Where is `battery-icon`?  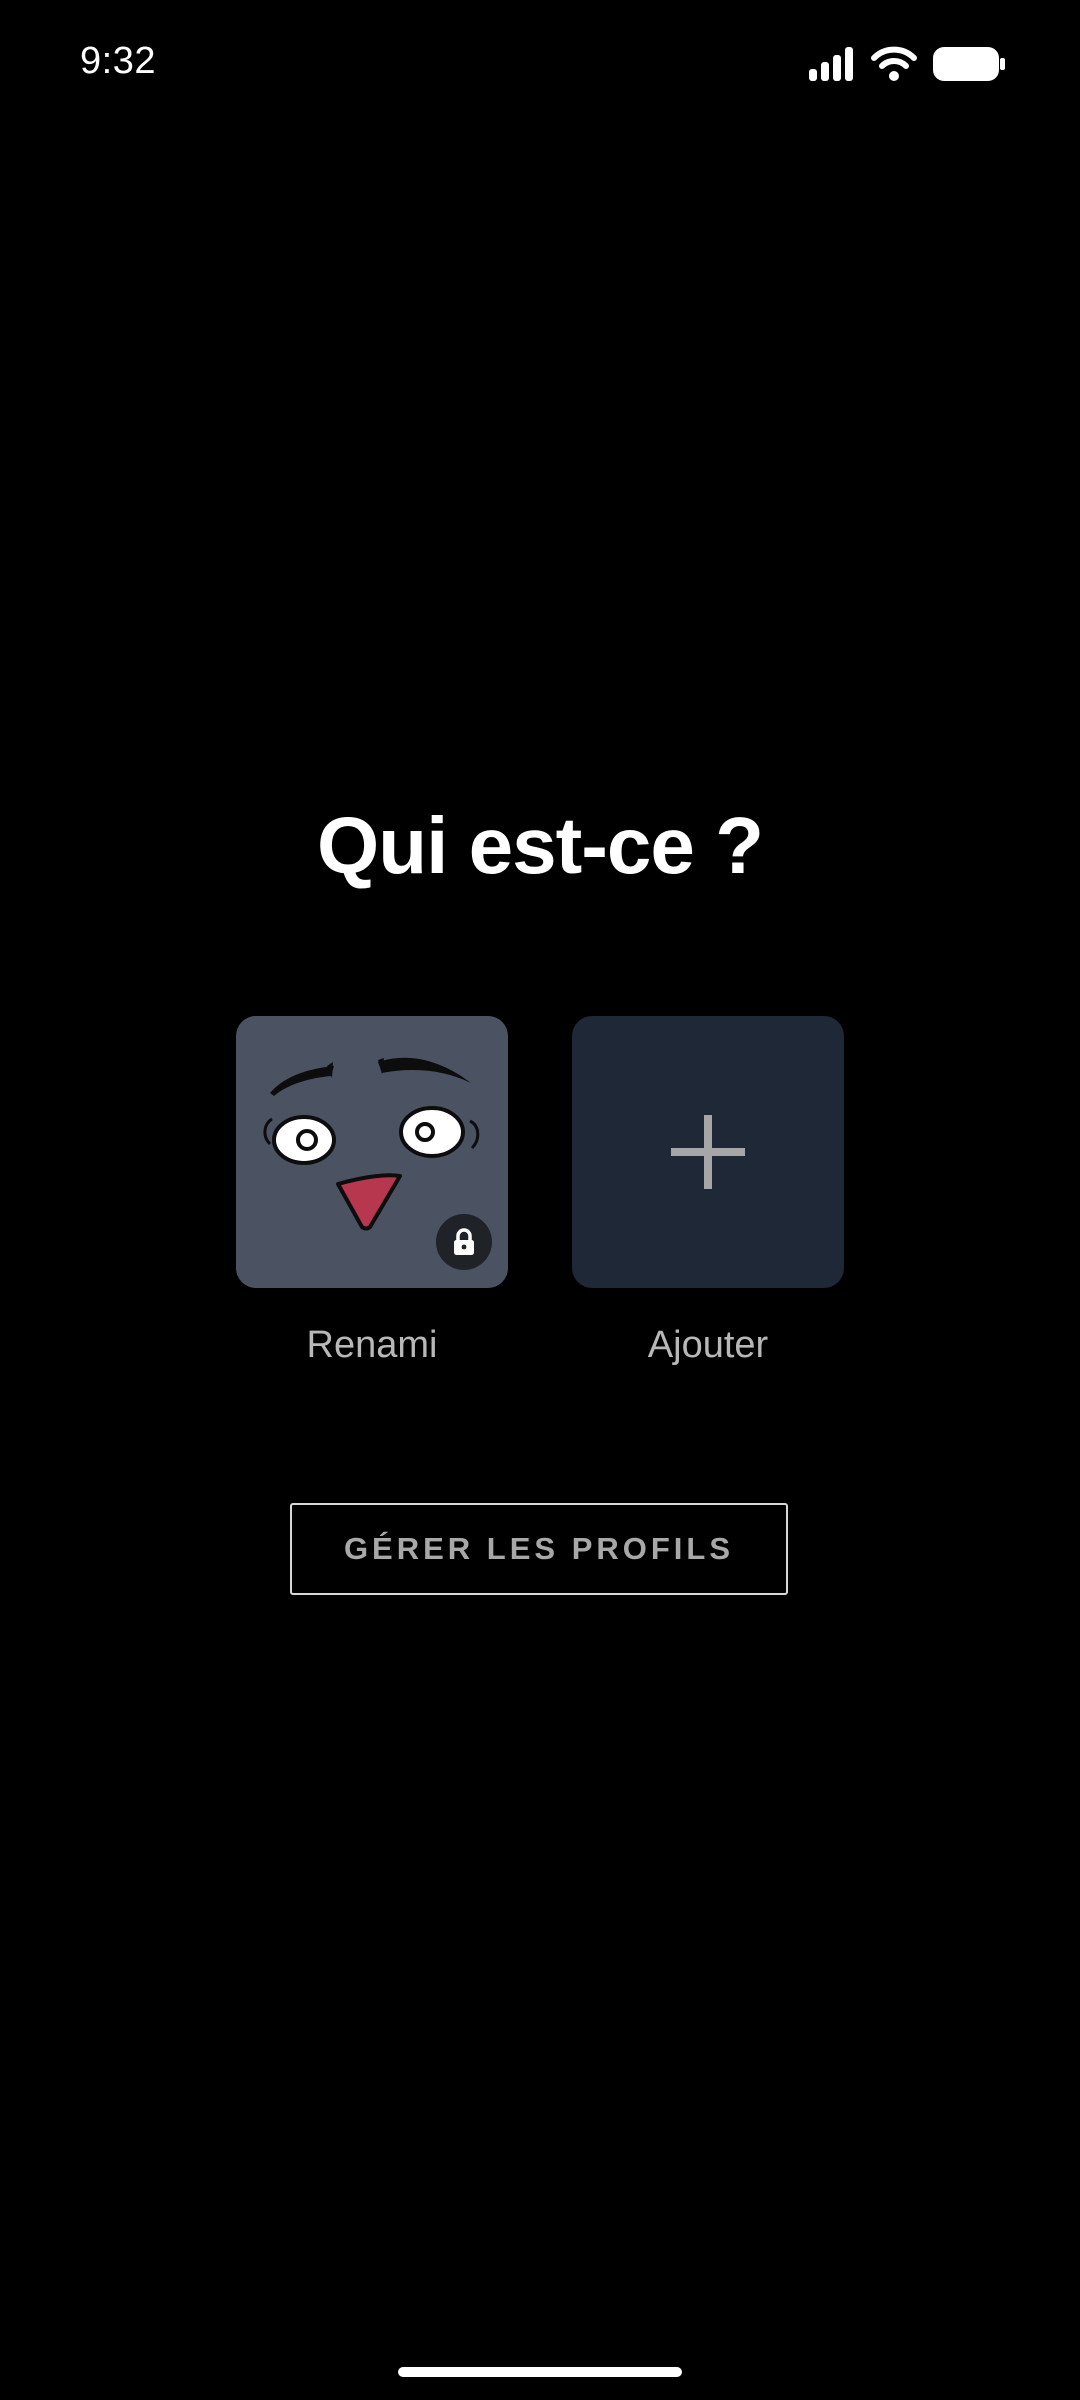
battery-icon is located at coordinates (969, 64).